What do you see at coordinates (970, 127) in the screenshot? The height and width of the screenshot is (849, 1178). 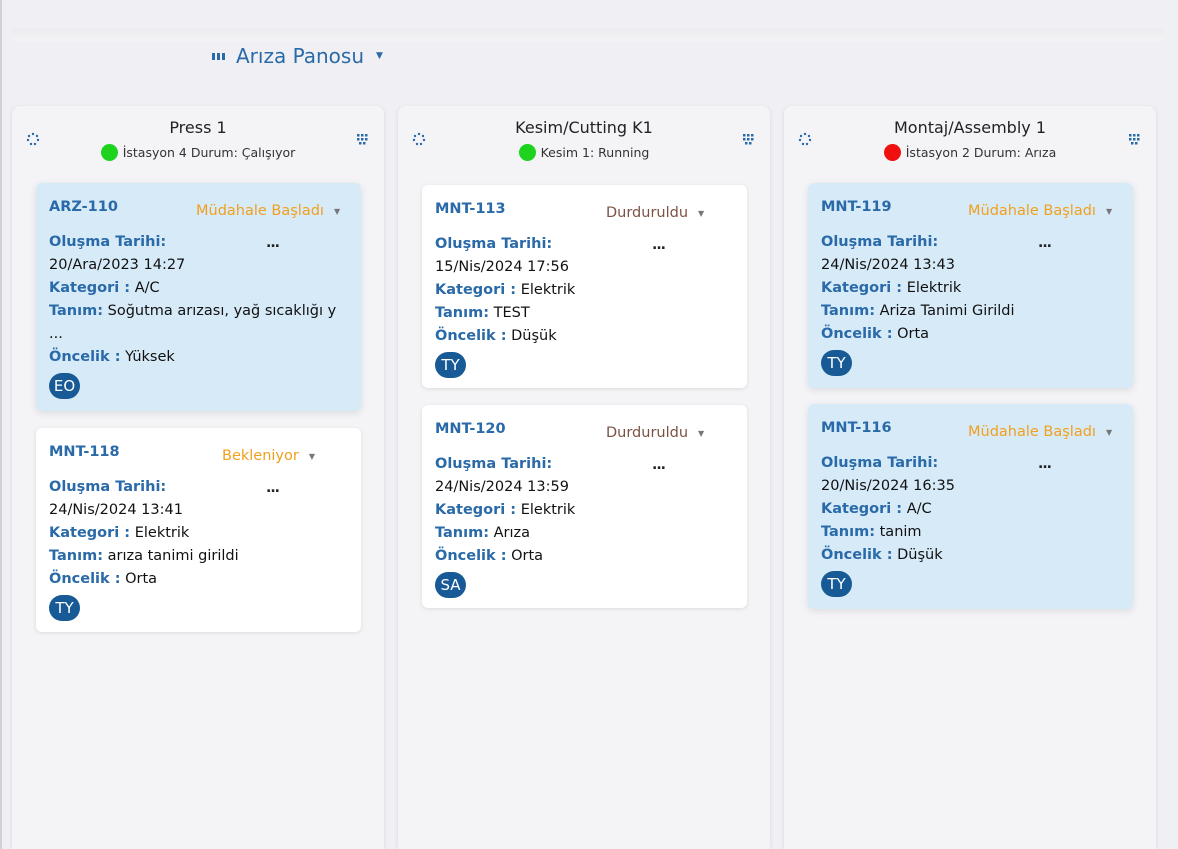 I see `column-title: Montaj/Assembly 1` at bounding box center [970, 127].